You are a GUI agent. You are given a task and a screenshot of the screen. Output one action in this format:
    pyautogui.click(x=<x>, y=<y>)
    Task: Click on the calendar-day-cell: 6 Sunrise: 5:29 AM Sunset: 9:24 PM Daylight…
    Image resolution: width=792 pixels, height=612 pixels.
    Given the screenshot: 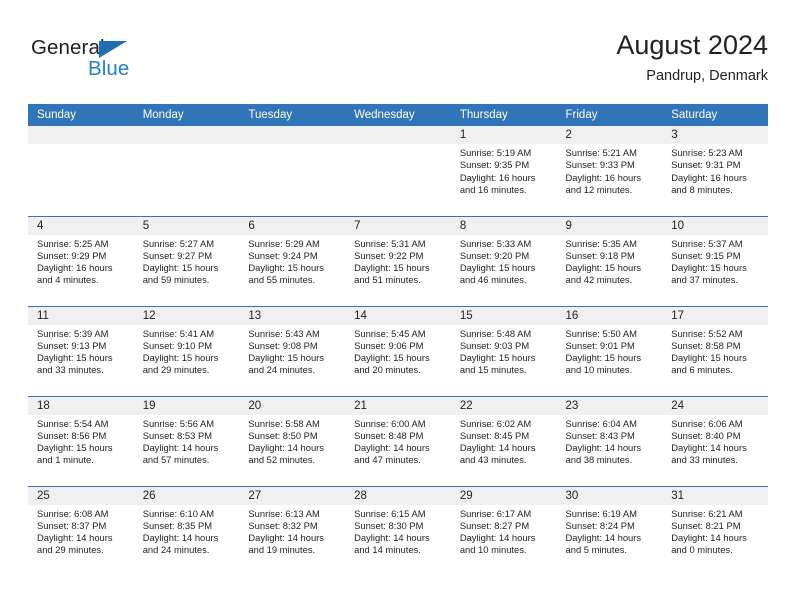 What is the action you would take?
    pyautogui.click(x=292, y=260)
    